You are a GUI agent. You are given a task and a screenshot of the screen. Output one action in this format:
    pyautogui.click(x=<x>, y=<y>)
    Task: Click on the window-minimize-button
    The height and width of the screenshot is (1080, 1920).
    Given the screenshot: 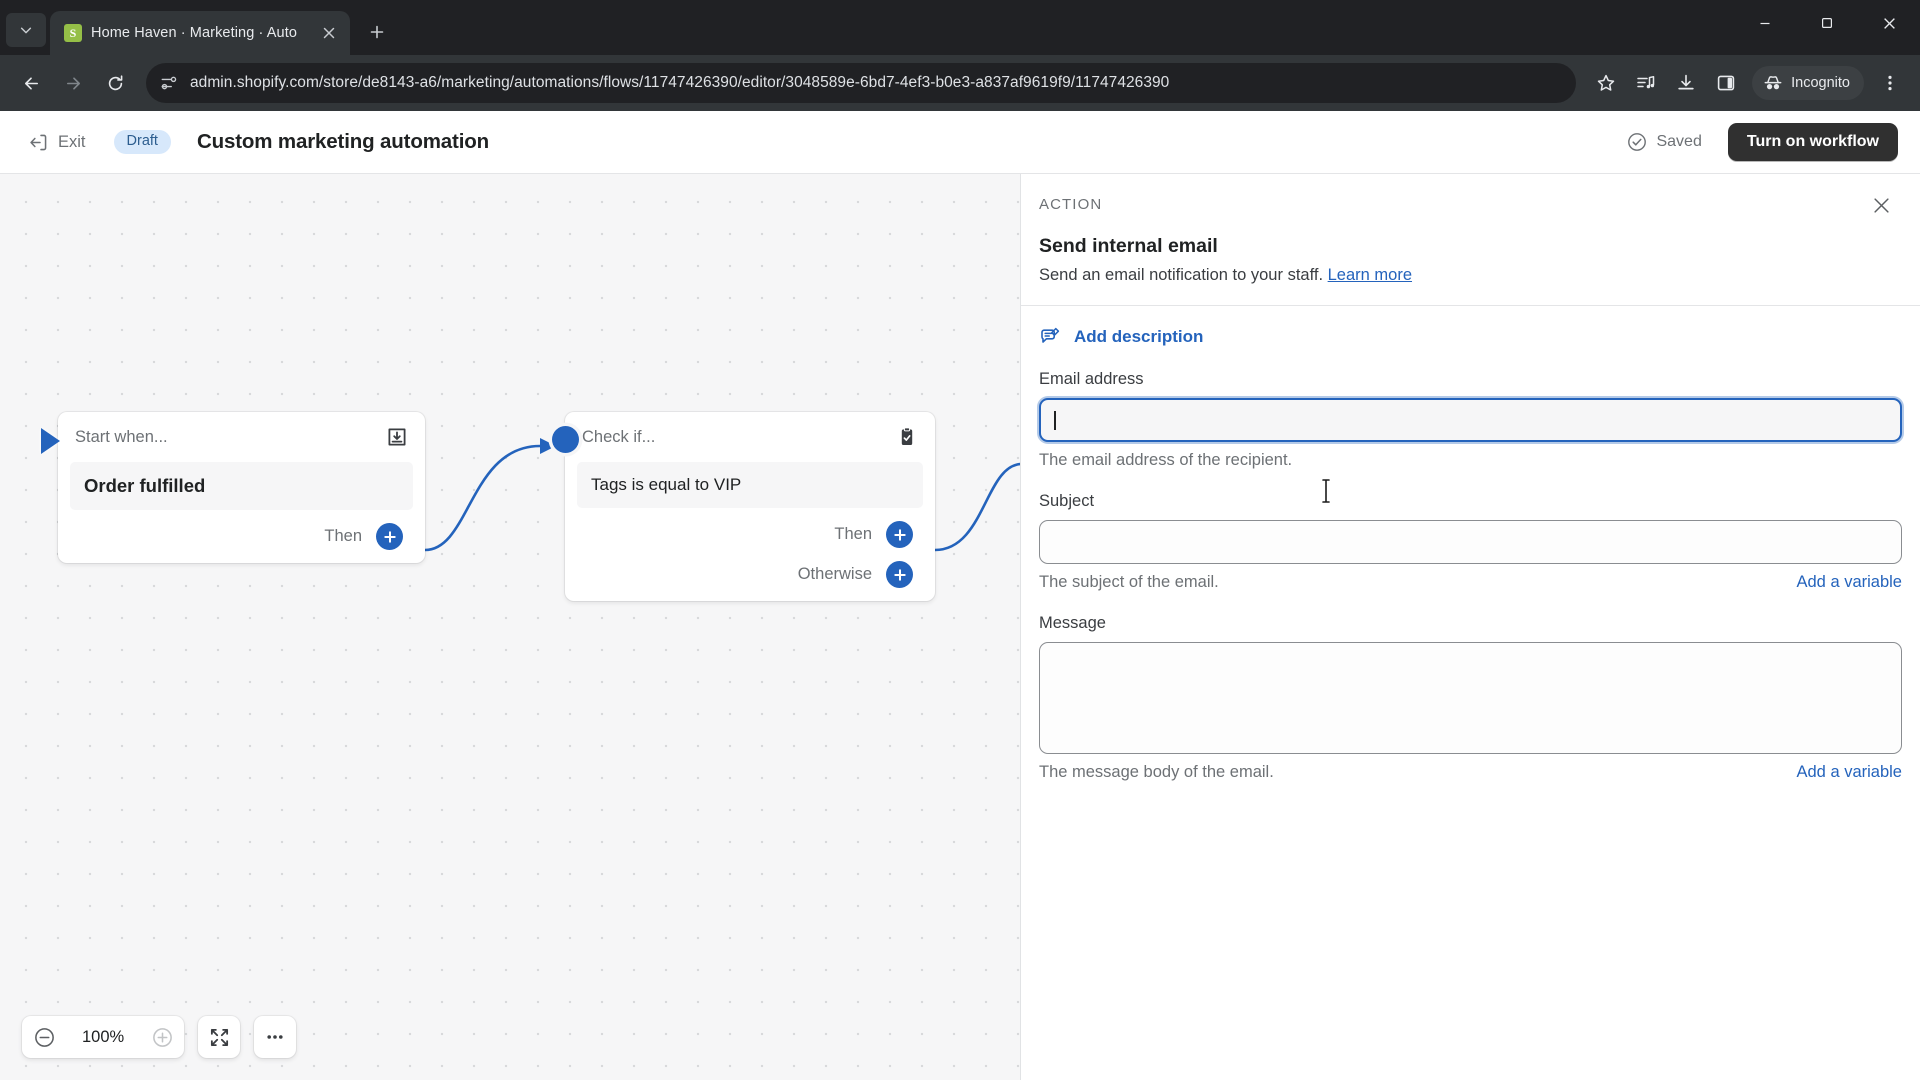 What is the action you would take?
    pyautogui.click(x=1765, y=23)
    